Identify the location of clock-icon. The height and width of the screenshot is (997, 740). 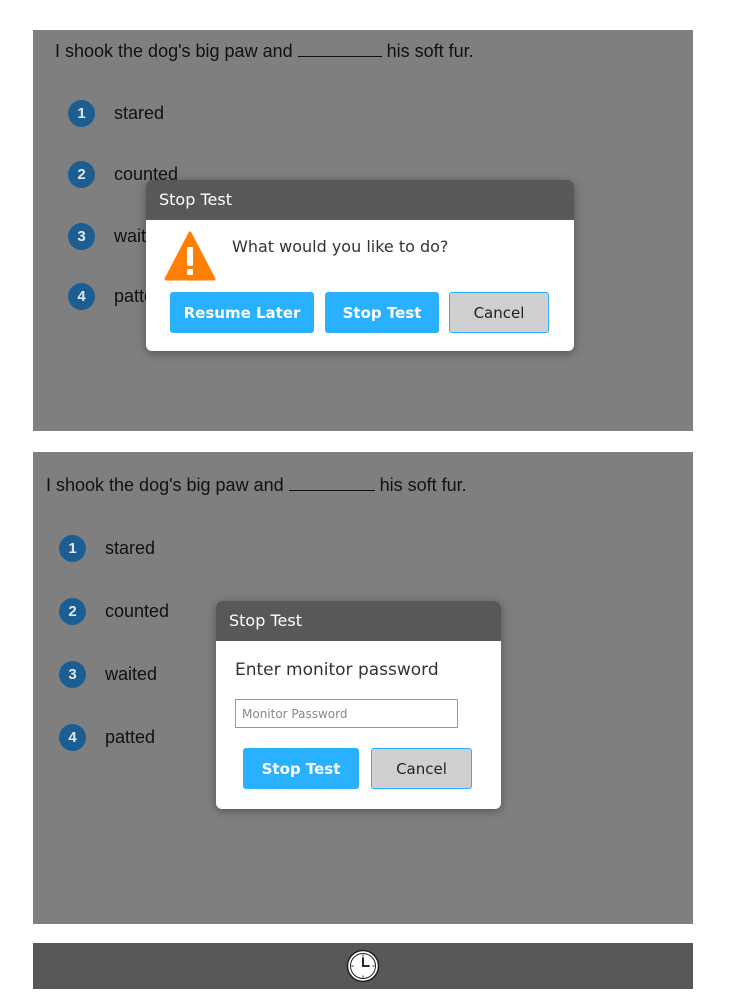
(363, 966).